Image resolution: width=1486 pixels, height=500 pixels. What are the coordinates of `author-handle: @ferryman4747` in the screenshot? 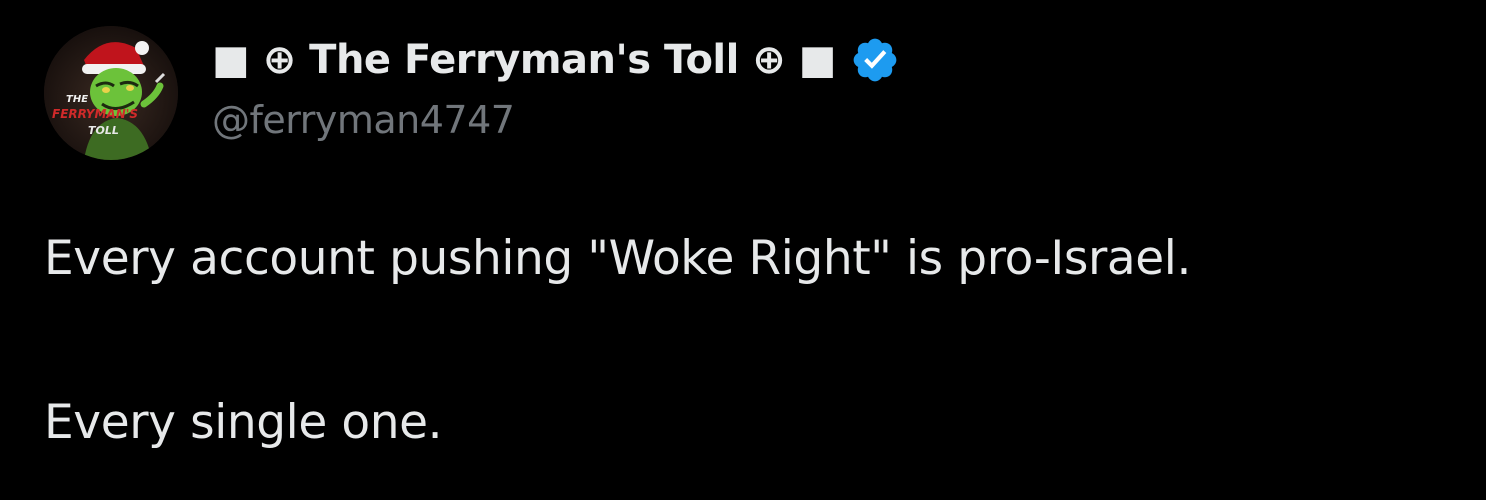 It's located at (556, 120).